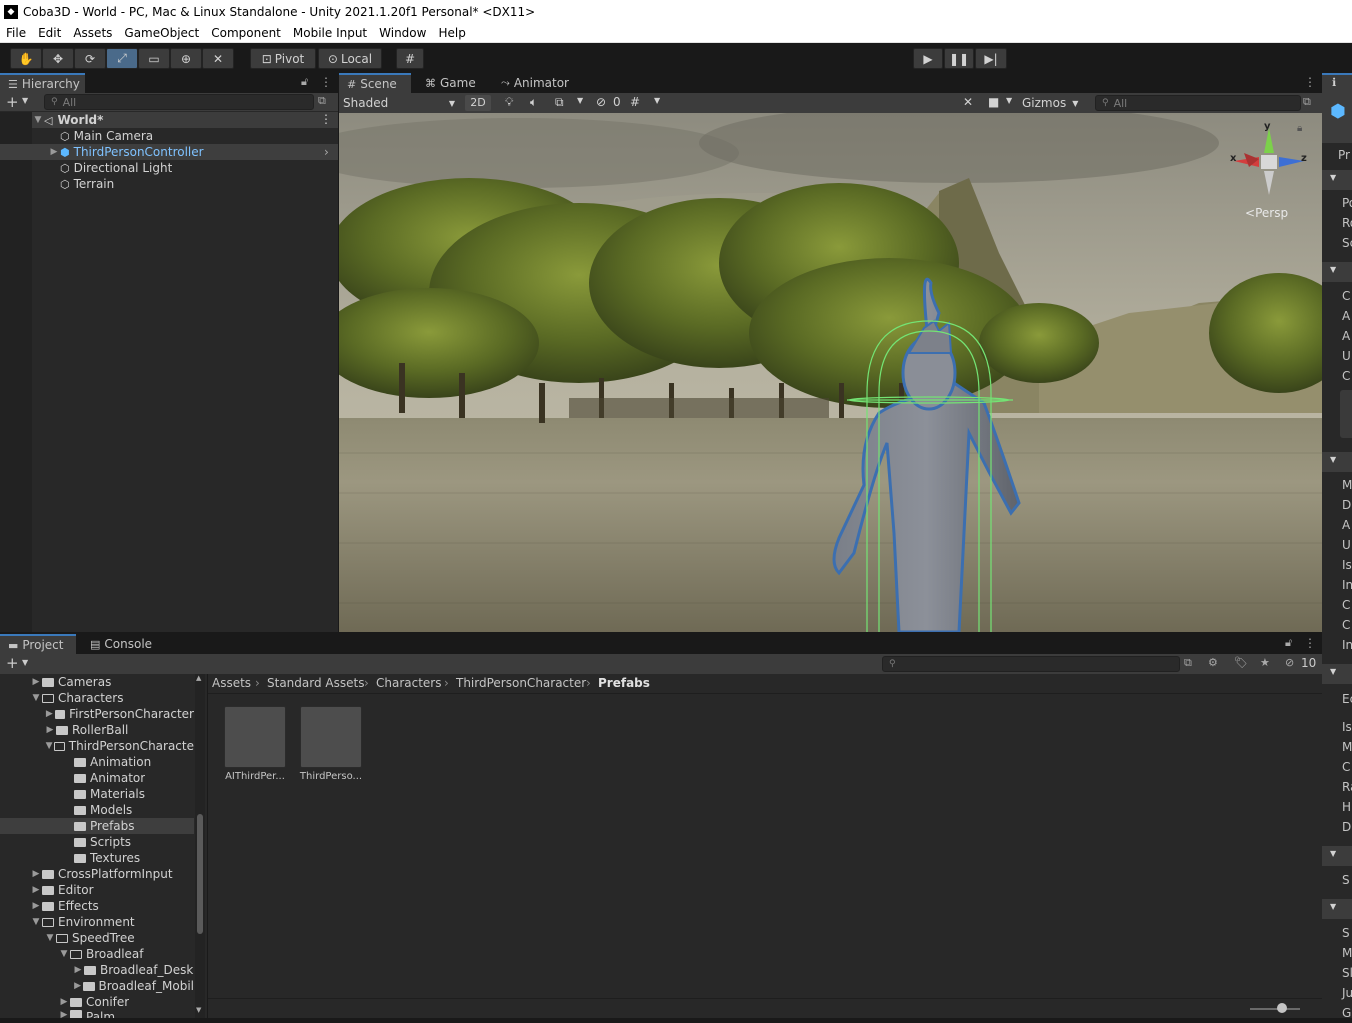 This screenshot has height=1023, width=1352. What do you see at coordinates (49, 33) in the screenshot?
I see `menu-edit: Edit` at bounding box center [49, 33].